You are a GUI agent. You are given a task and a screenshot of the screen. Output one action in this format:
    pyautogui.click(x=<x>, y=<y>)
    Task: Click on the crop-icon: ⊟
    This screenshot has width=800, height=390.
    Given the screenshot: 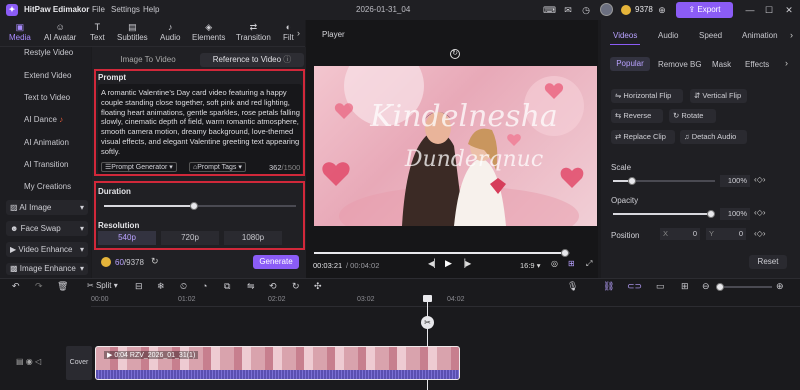 What is the action you would take?
    pyautogui.click(x=139, y=286)
    